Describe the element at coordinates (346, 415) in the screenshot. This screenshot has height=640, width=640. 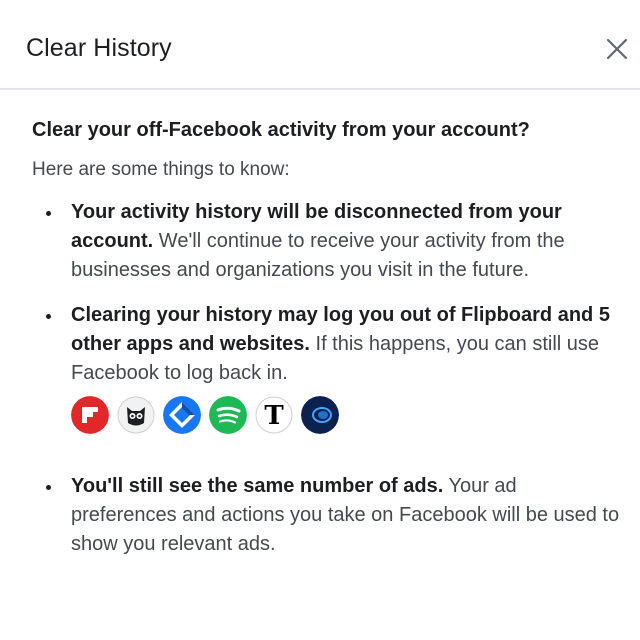
I see `app-icons-row: T` at that location.